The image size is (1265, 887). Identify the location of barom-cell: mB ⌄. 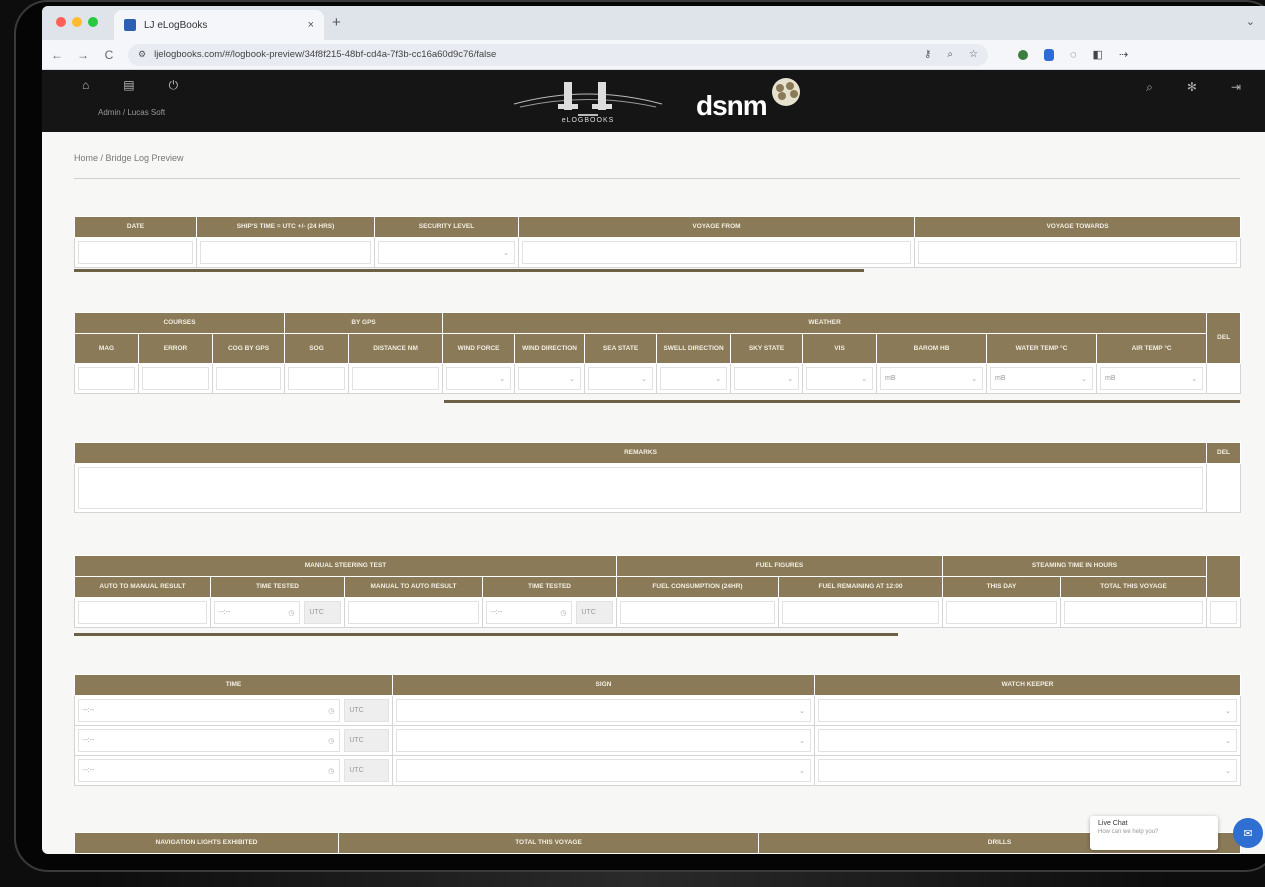
(932, 378).